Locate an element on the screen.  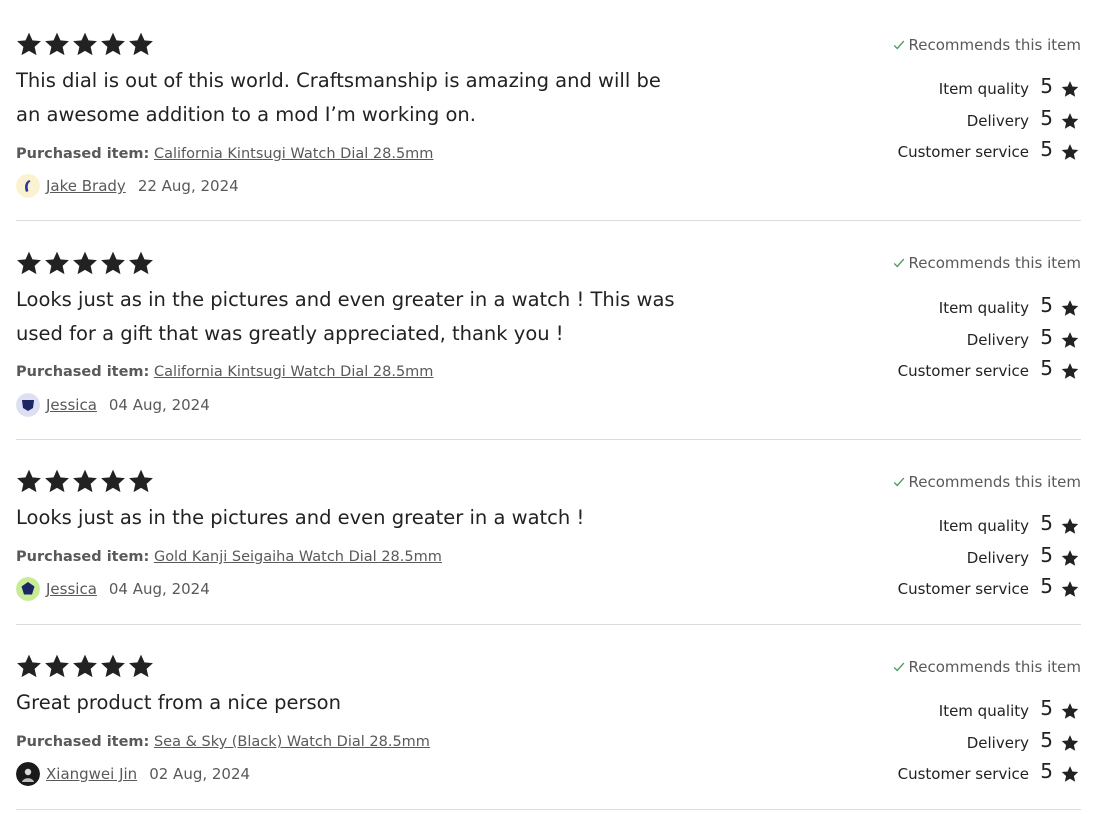
reviewer-info: Xiangwei Jin 02 Aug, 2024 is located at coordinates (133, 774).